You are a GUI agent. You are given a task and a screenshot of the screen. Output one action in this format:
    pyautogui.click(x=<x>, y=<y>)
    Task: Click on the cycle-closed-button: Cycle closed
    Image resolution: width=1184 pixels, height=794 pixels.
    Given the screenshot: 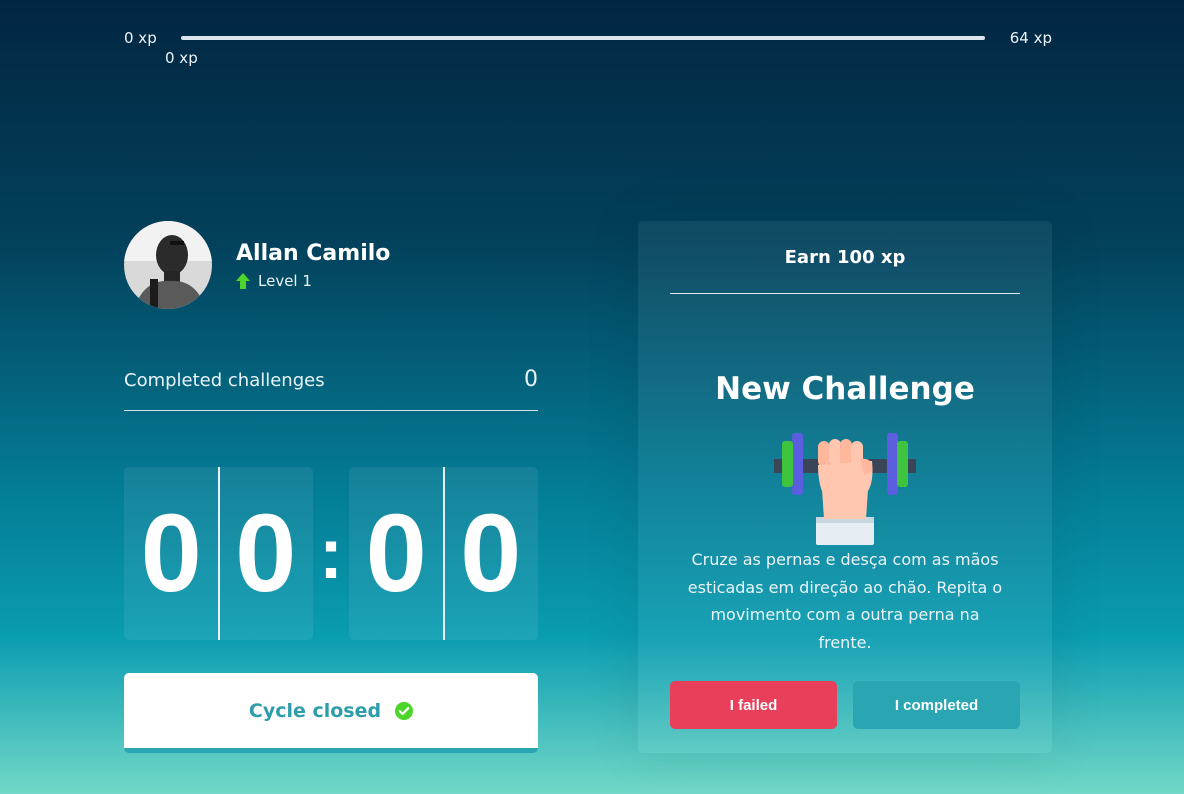 What is the action you would take?
    pyautogui.click(x=331, y=713)
    